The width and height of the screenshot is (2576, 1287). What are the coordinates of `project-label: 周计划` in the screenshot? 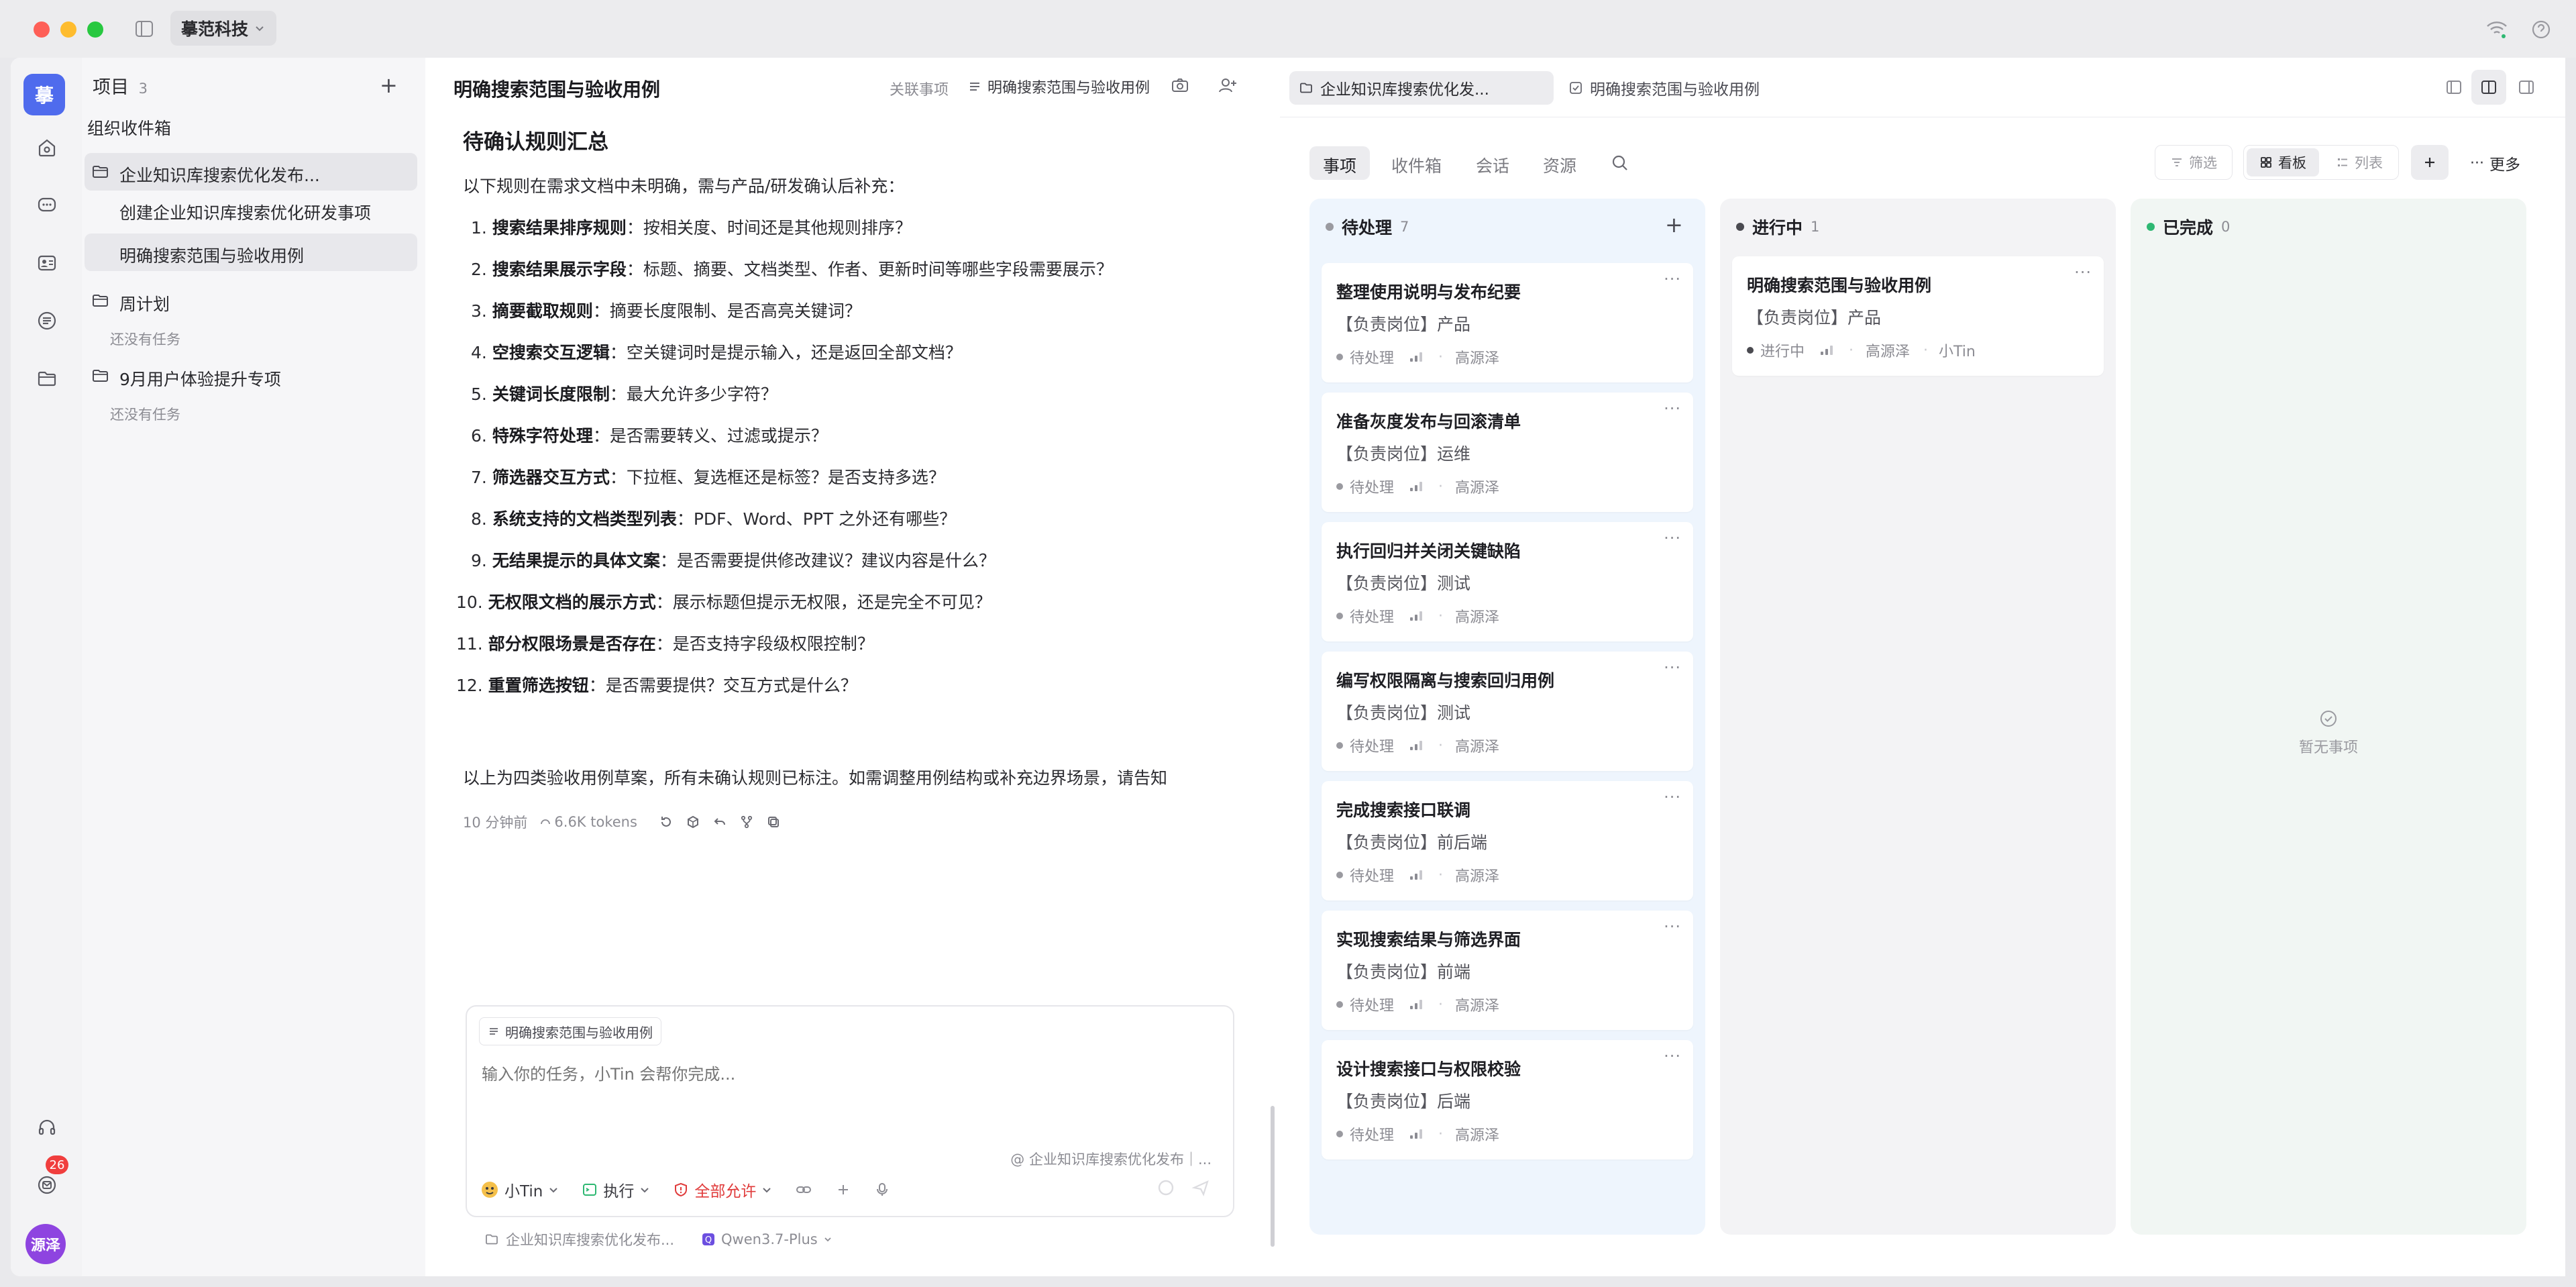 It's located at (144, 303).